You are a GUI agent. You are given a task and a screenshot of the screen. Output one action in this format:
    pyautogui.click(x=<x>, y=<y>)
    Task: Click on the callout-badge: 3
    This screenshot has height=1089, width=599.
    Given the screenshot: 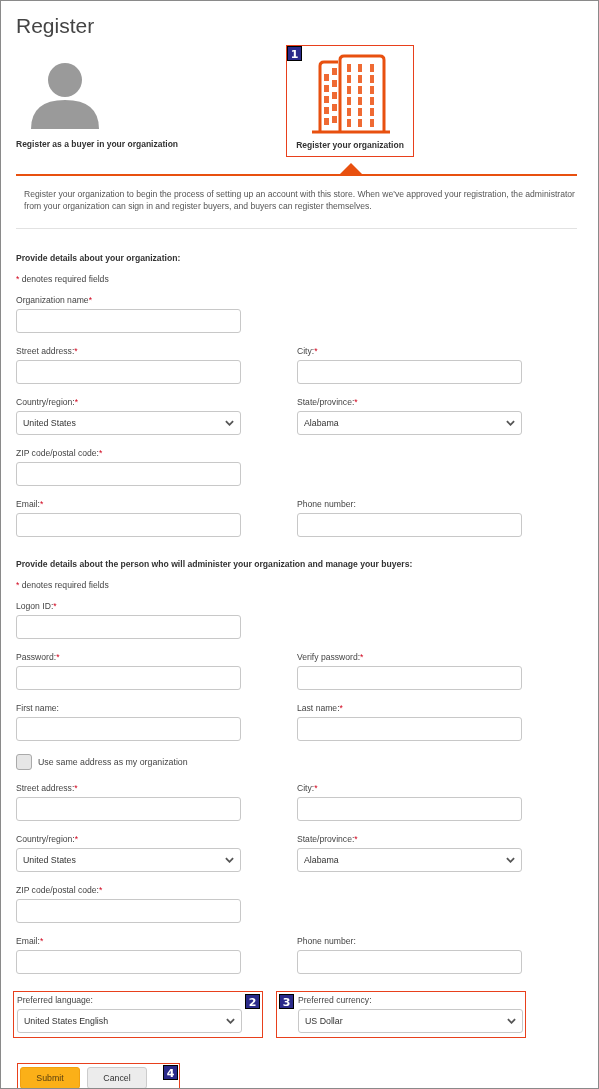 What is the action you would take?
    pyautogui.click(x=286, y=1001)
    